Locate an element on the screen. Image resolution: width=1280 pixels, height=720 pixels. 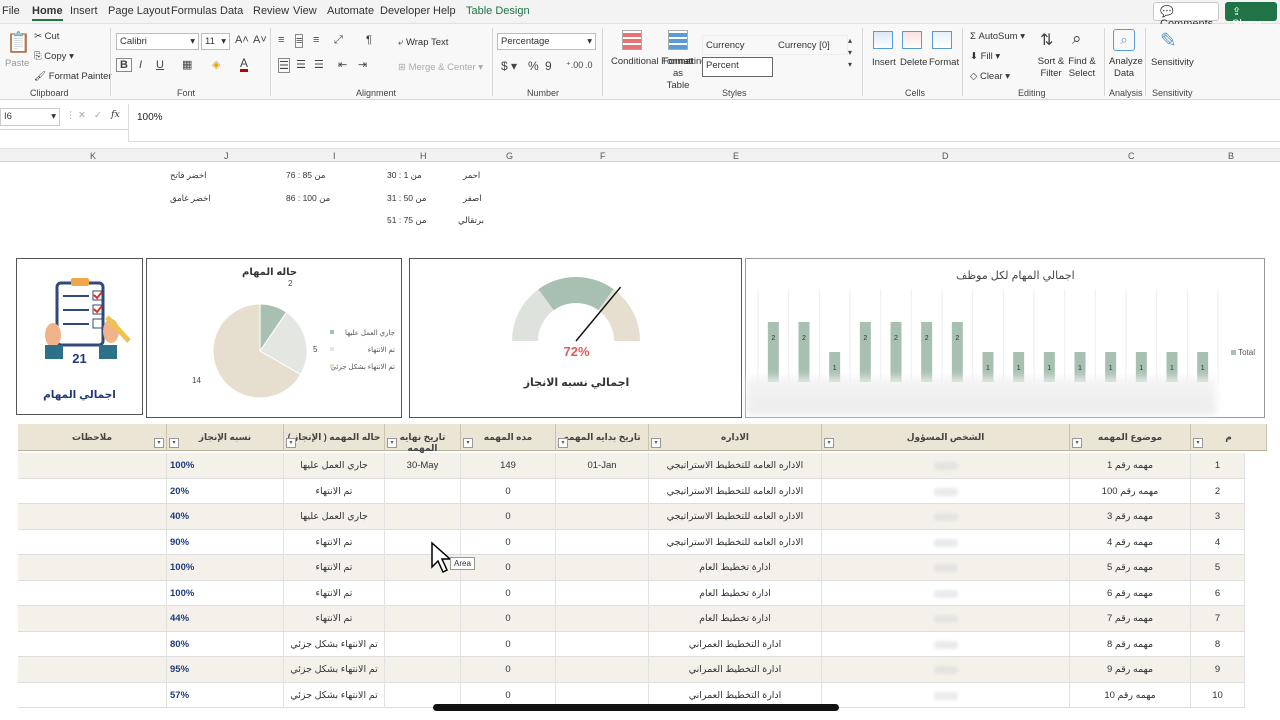
cell-num: 7 is located at coordinates (1218, 618).